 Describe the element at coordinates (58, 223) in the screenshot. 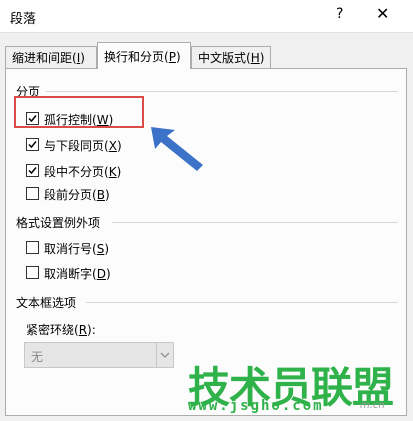

I see `group-title-format-exceptions: 格式设置例外项` at that location.